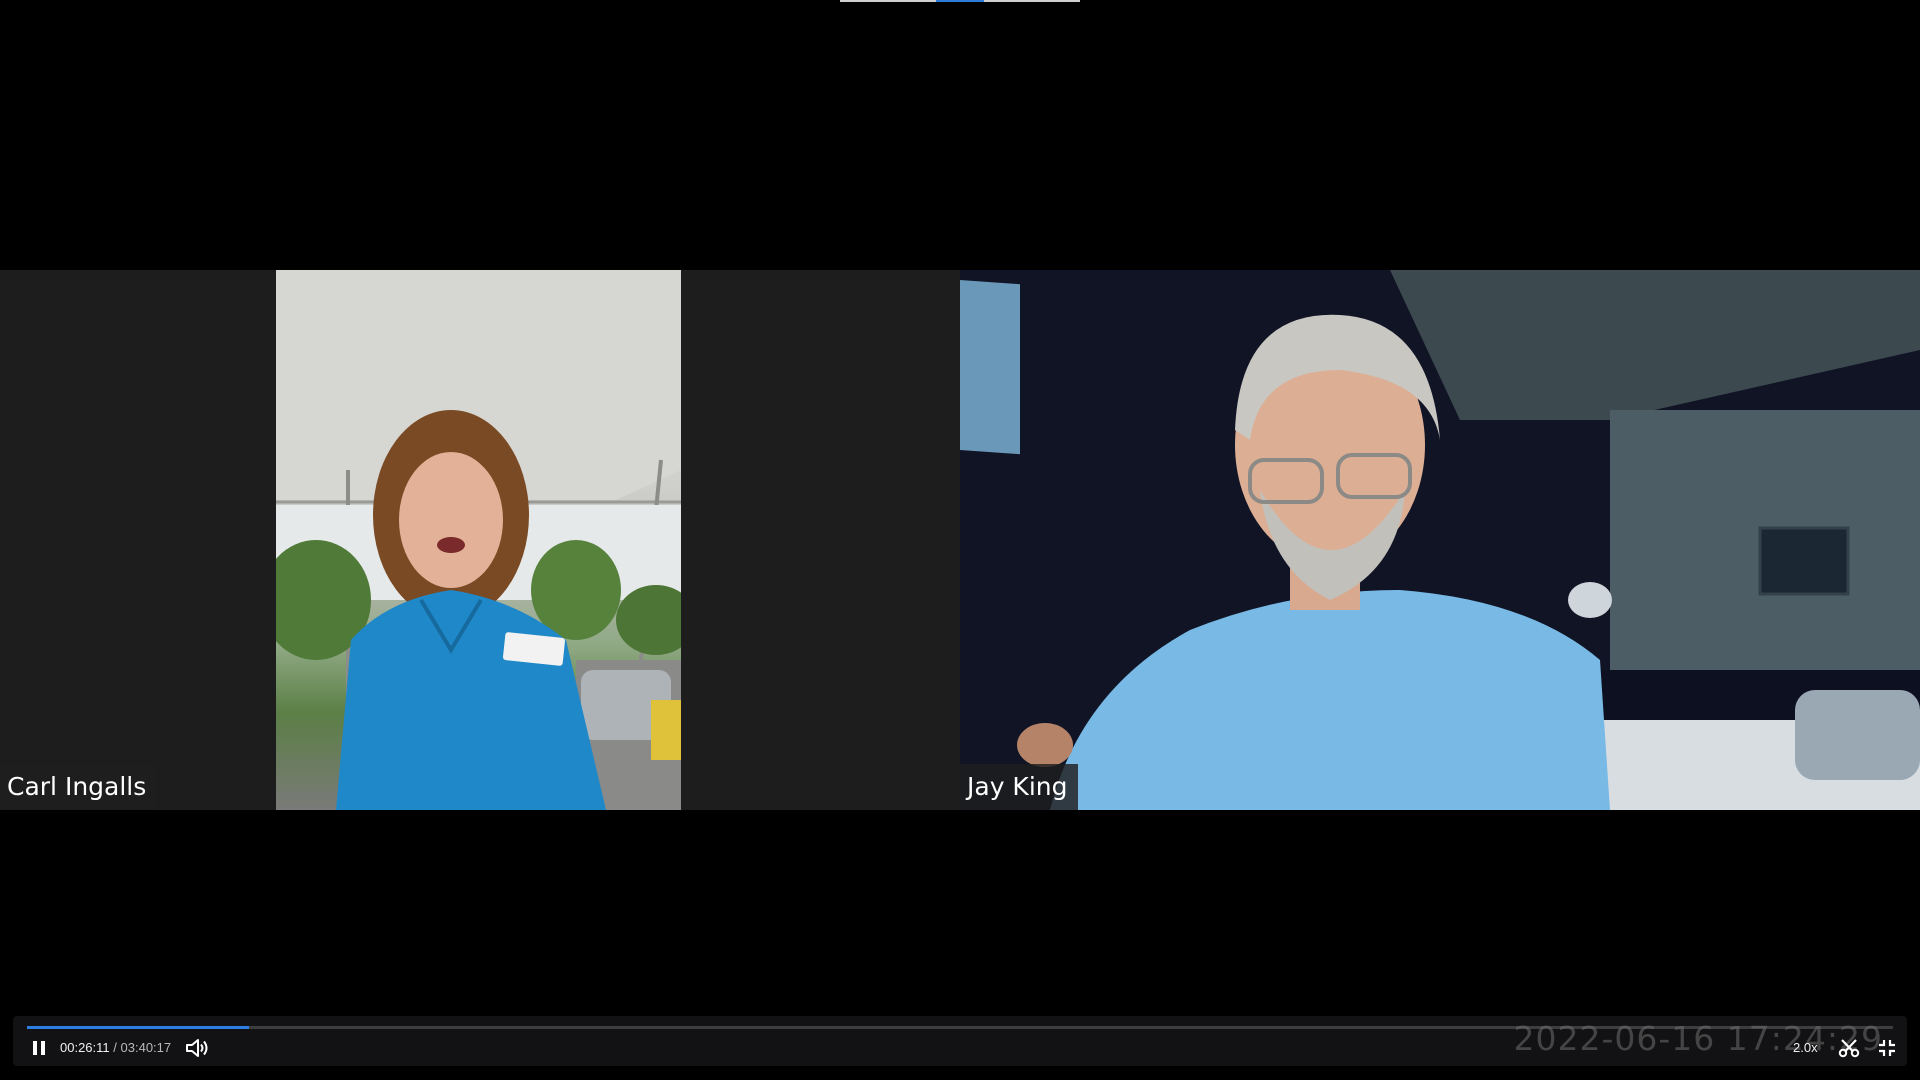 This screenshot has height=1080, width=1920. What do you see at coordinates (1698, 1038) in the screenshot?
I see `recording-timestamp-watermark: 2022-06-16 17:24:29` at bounding box center [1698, 1038].